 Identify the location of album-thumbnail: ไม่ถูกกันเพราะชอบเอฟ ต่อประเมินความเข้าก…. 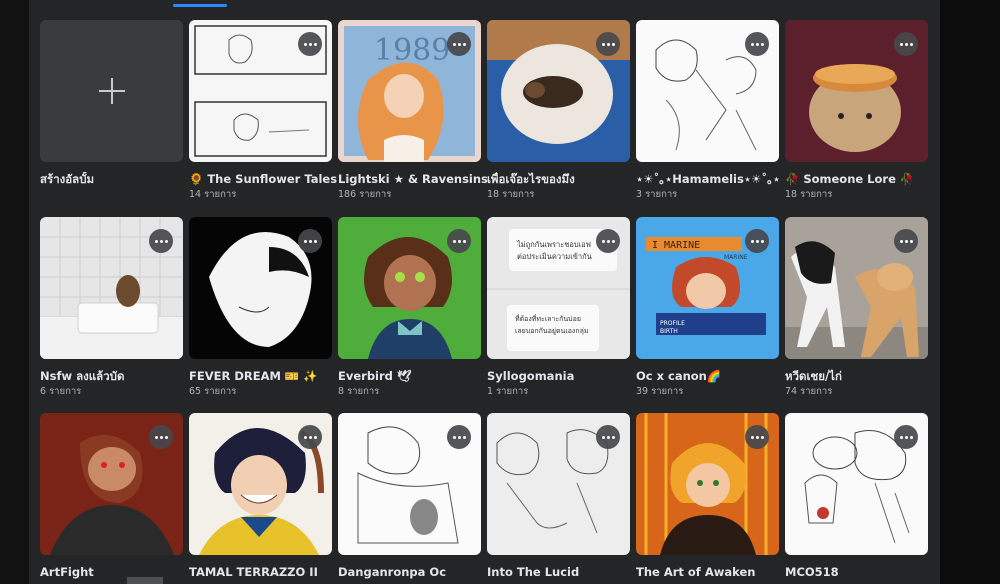
(558, 288).